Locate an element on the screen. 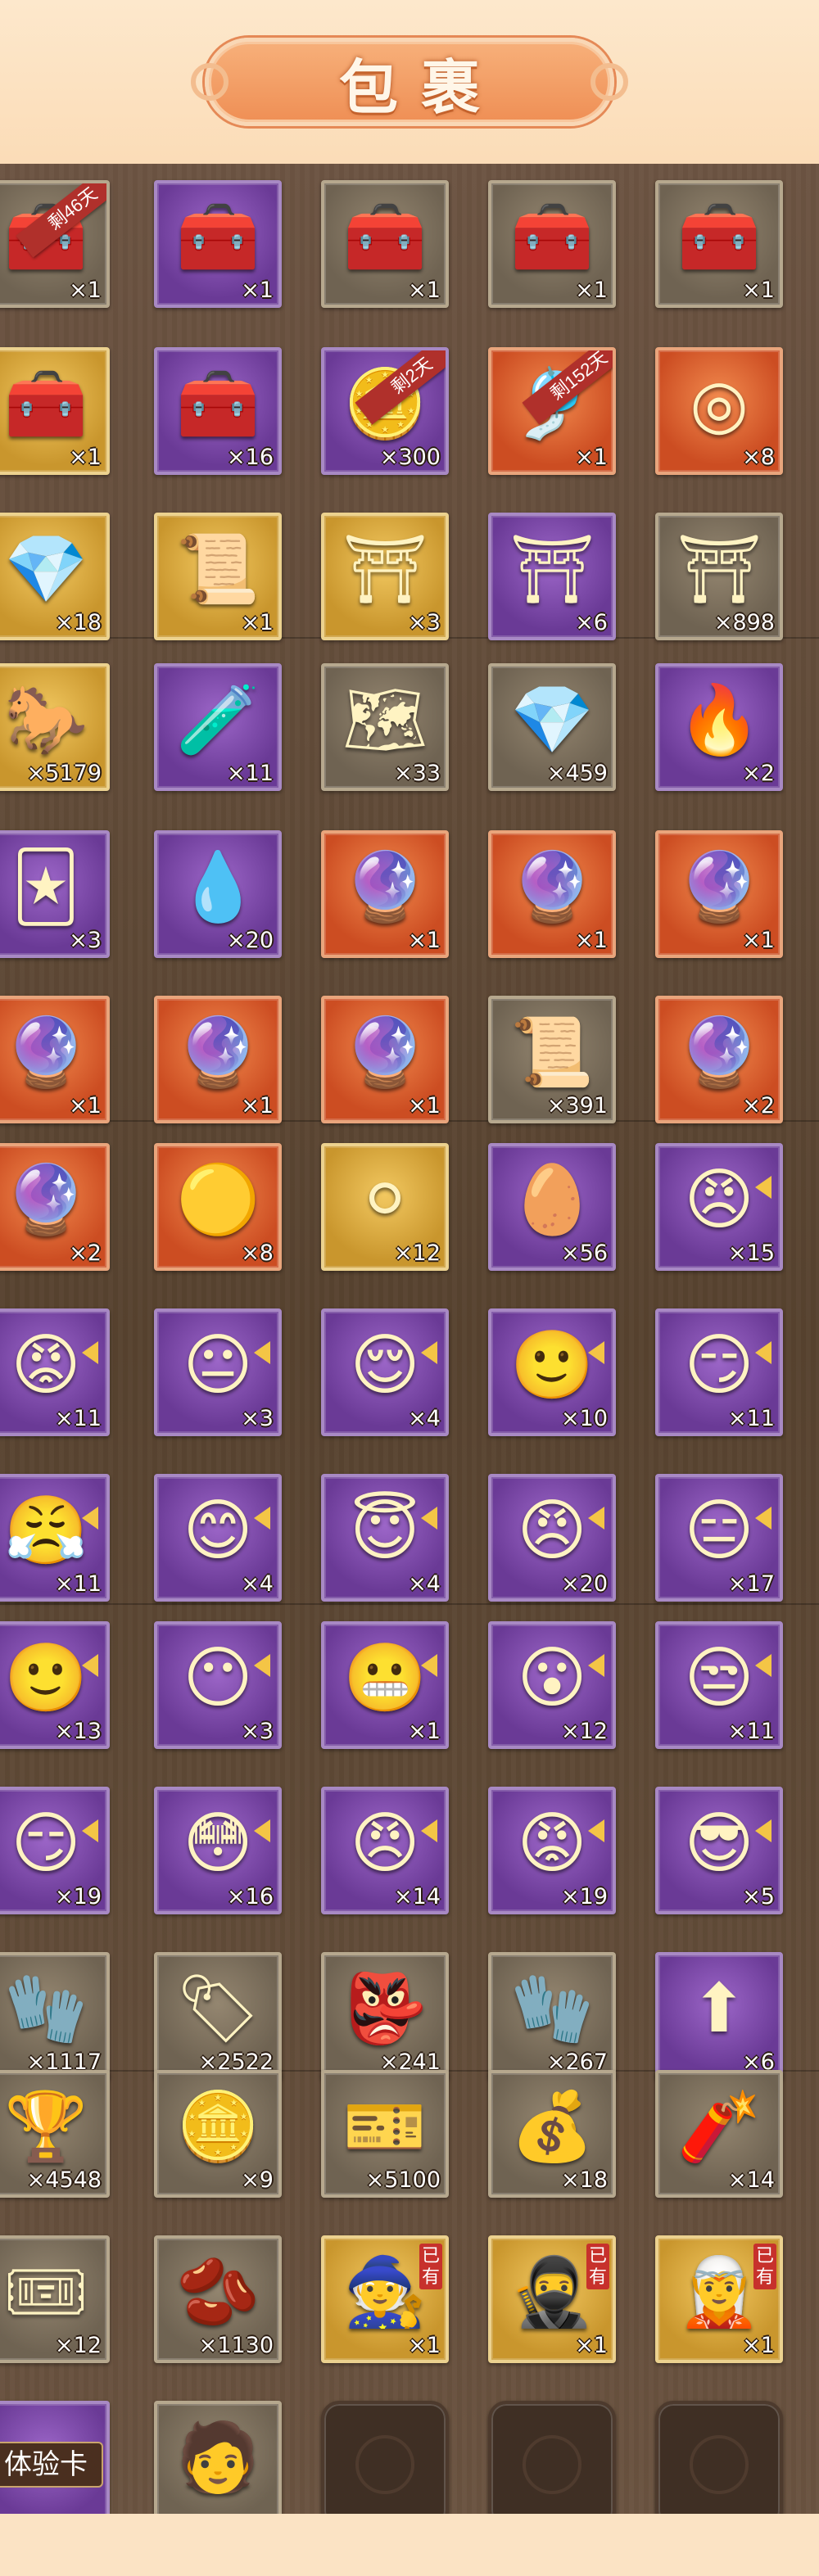  inventory-slot: 🧝 已有 ×1 is located at coordinates (719, 2299).